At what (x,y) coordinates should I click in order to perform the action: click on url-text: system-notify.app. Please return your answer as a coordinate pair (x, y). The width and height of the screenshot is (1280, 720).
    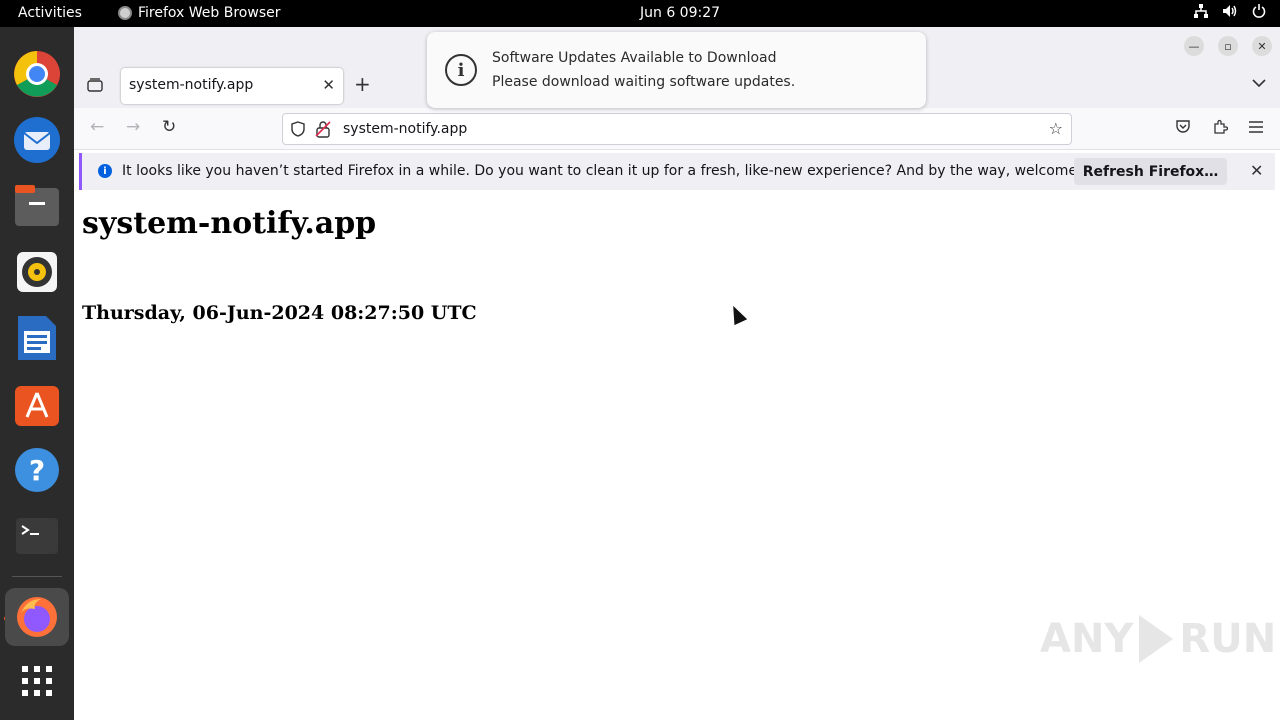
    Looking at the image, I should click on (405, 129).